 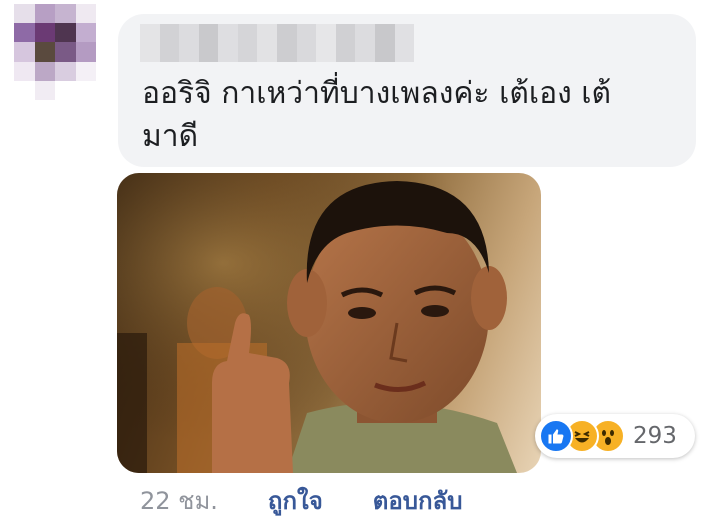 What do you see at coordinates (179, 500) in the screenshot?
I see `comment-timestamp: 22 ชม.` at bounding box center [179, 500].